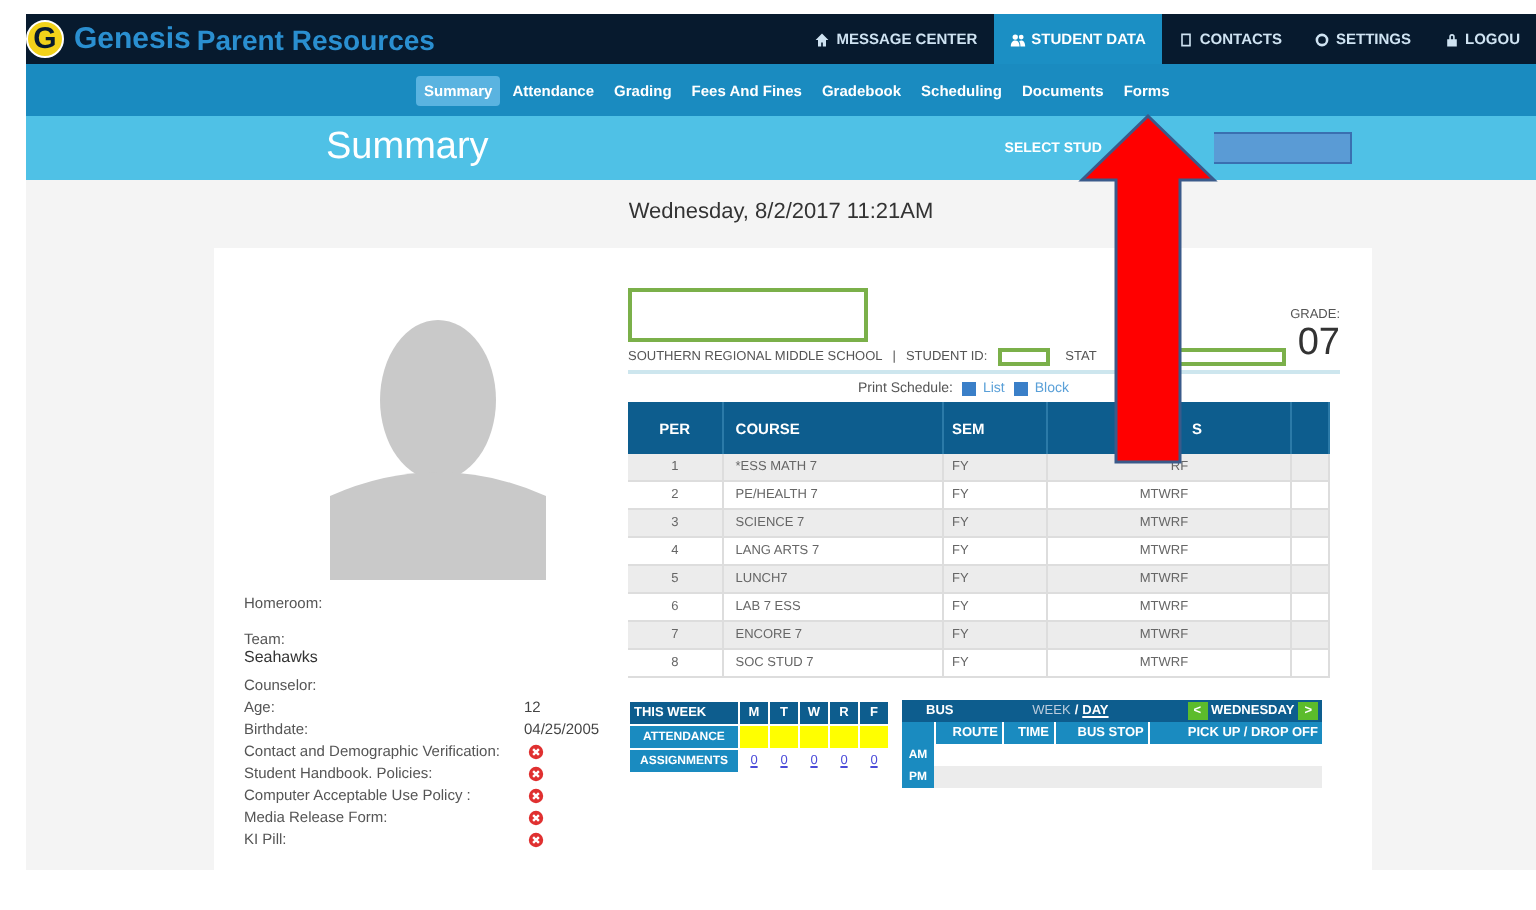 Image resolution: width=1536 pixels, height=910 pixels. What do you see at coordinates (1023, 357) in the screenshot?
I see `redaction-box` at bounding box center [1023, 357].